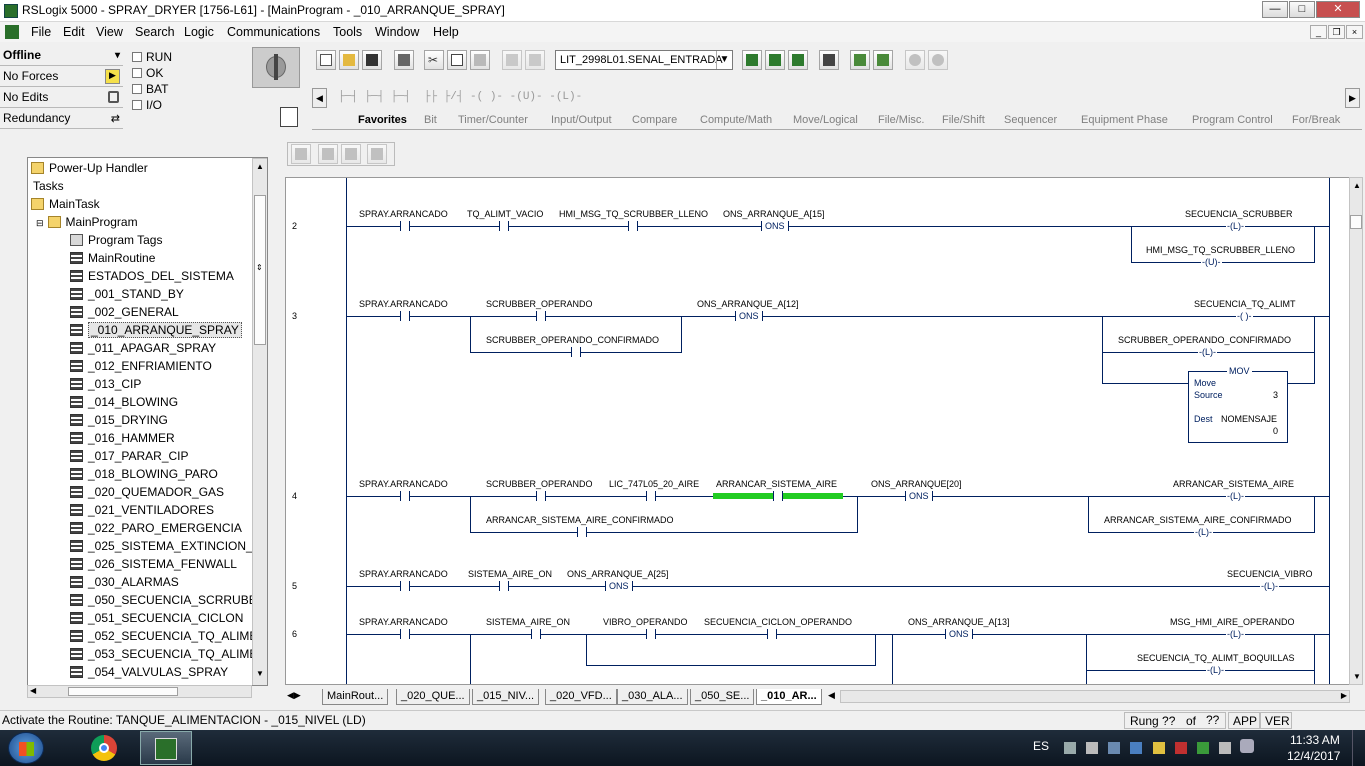  I want to click on contact-tag: SCRUBBER_OPERANDO, so click(539, 484).